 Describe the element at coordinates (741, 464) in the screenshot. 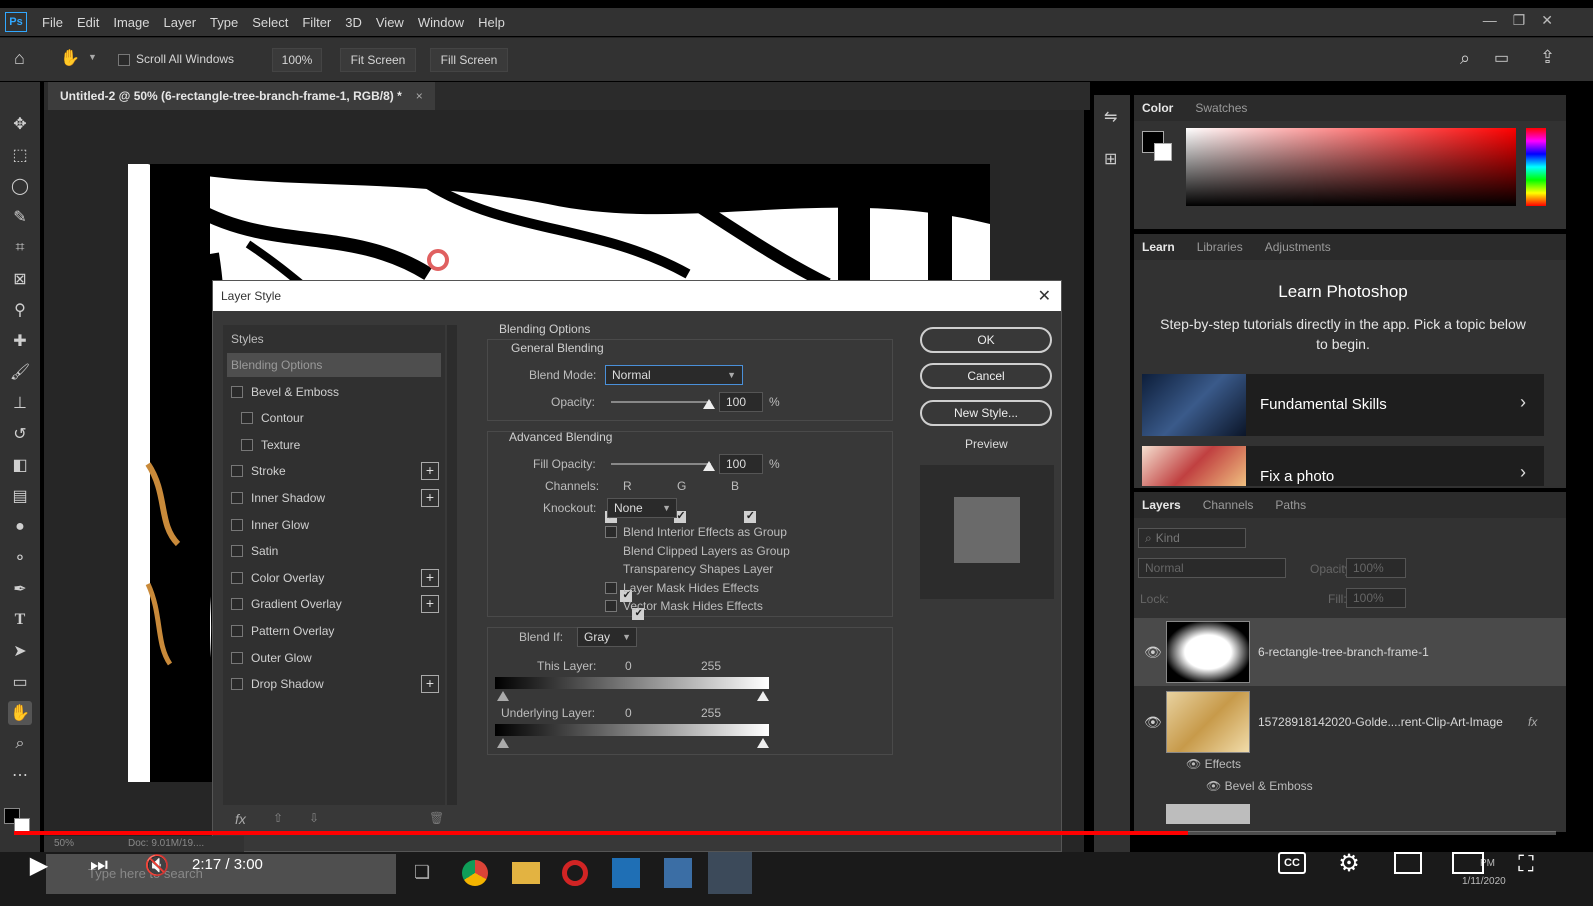

I see `fill-opacity-field: 100` at that location.